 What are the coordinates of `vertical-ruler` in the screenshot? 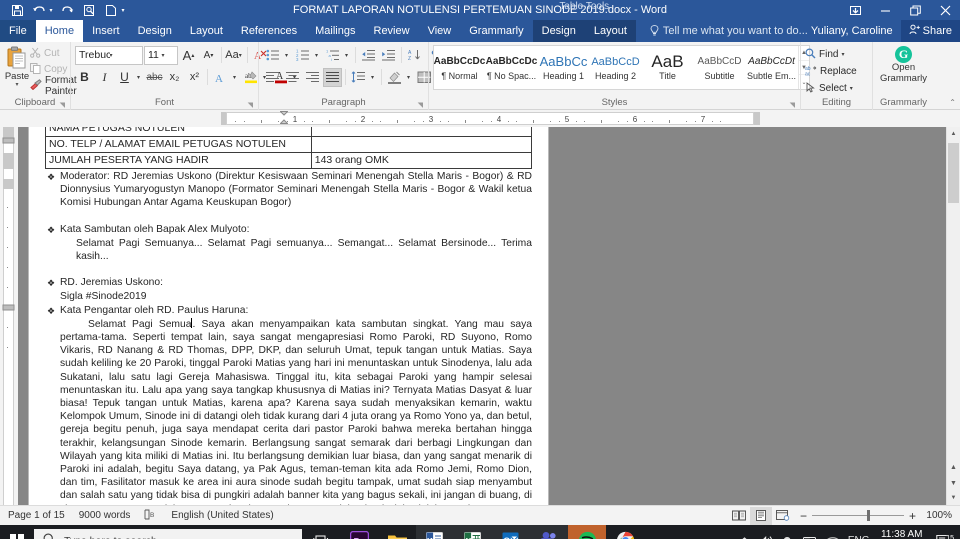 It's located at (9, 316).